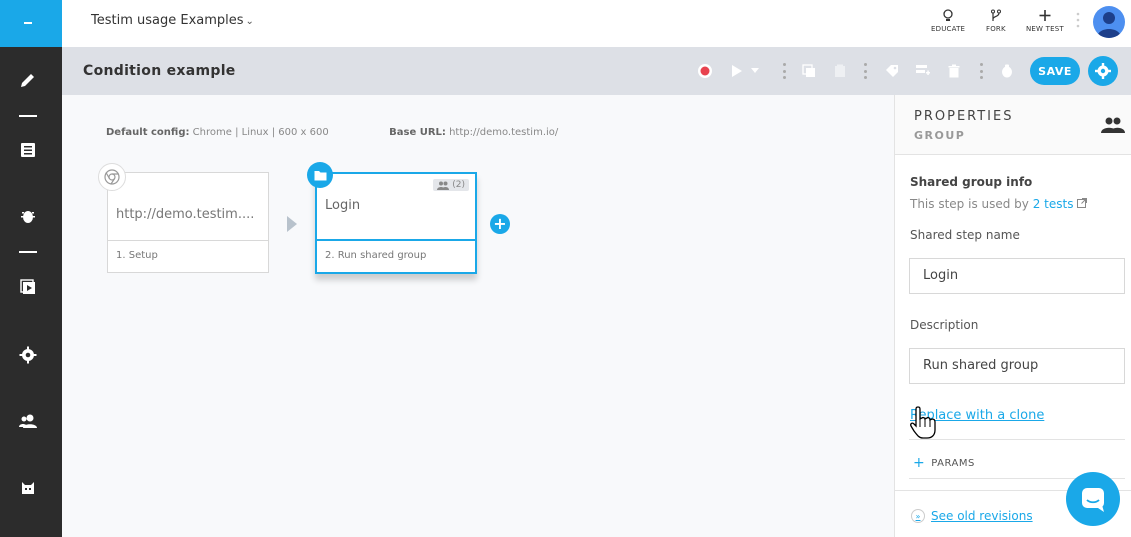 This screenshot has height=537, width=1131. What do you see at coordinates (940, 135) in the screenshot?
I see `panel-subtitle: GROUP` at bounding box center [940, 135].